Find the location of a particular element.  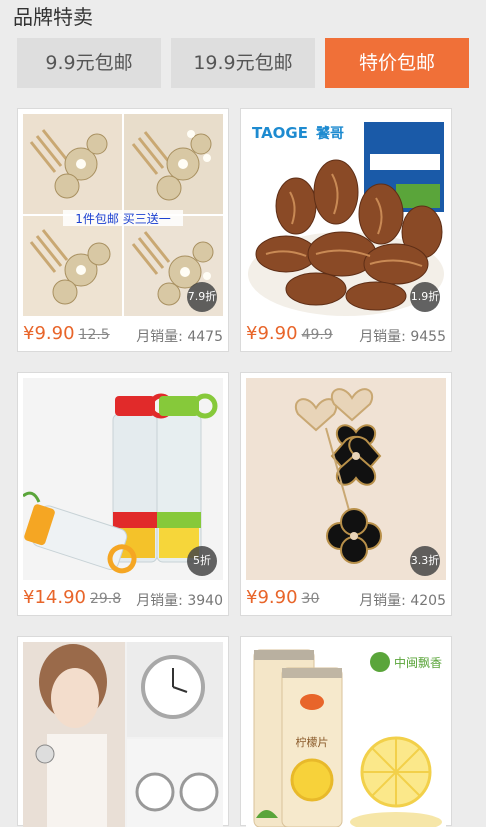

product-card: 1件包邮 买三送一 7.9折 ¥9.90 12.5 月销量: 4475 is located at coordinates (123, 230).